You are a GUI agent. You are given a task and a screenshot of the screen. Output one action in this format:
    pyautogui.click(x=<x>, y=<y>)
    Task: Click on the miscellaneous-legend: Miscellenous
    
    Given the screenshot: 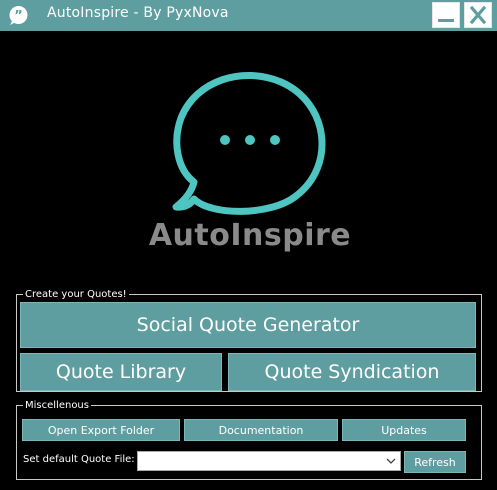 What is the action you would take?
    pyautogui.click(x=57, y=405)
    